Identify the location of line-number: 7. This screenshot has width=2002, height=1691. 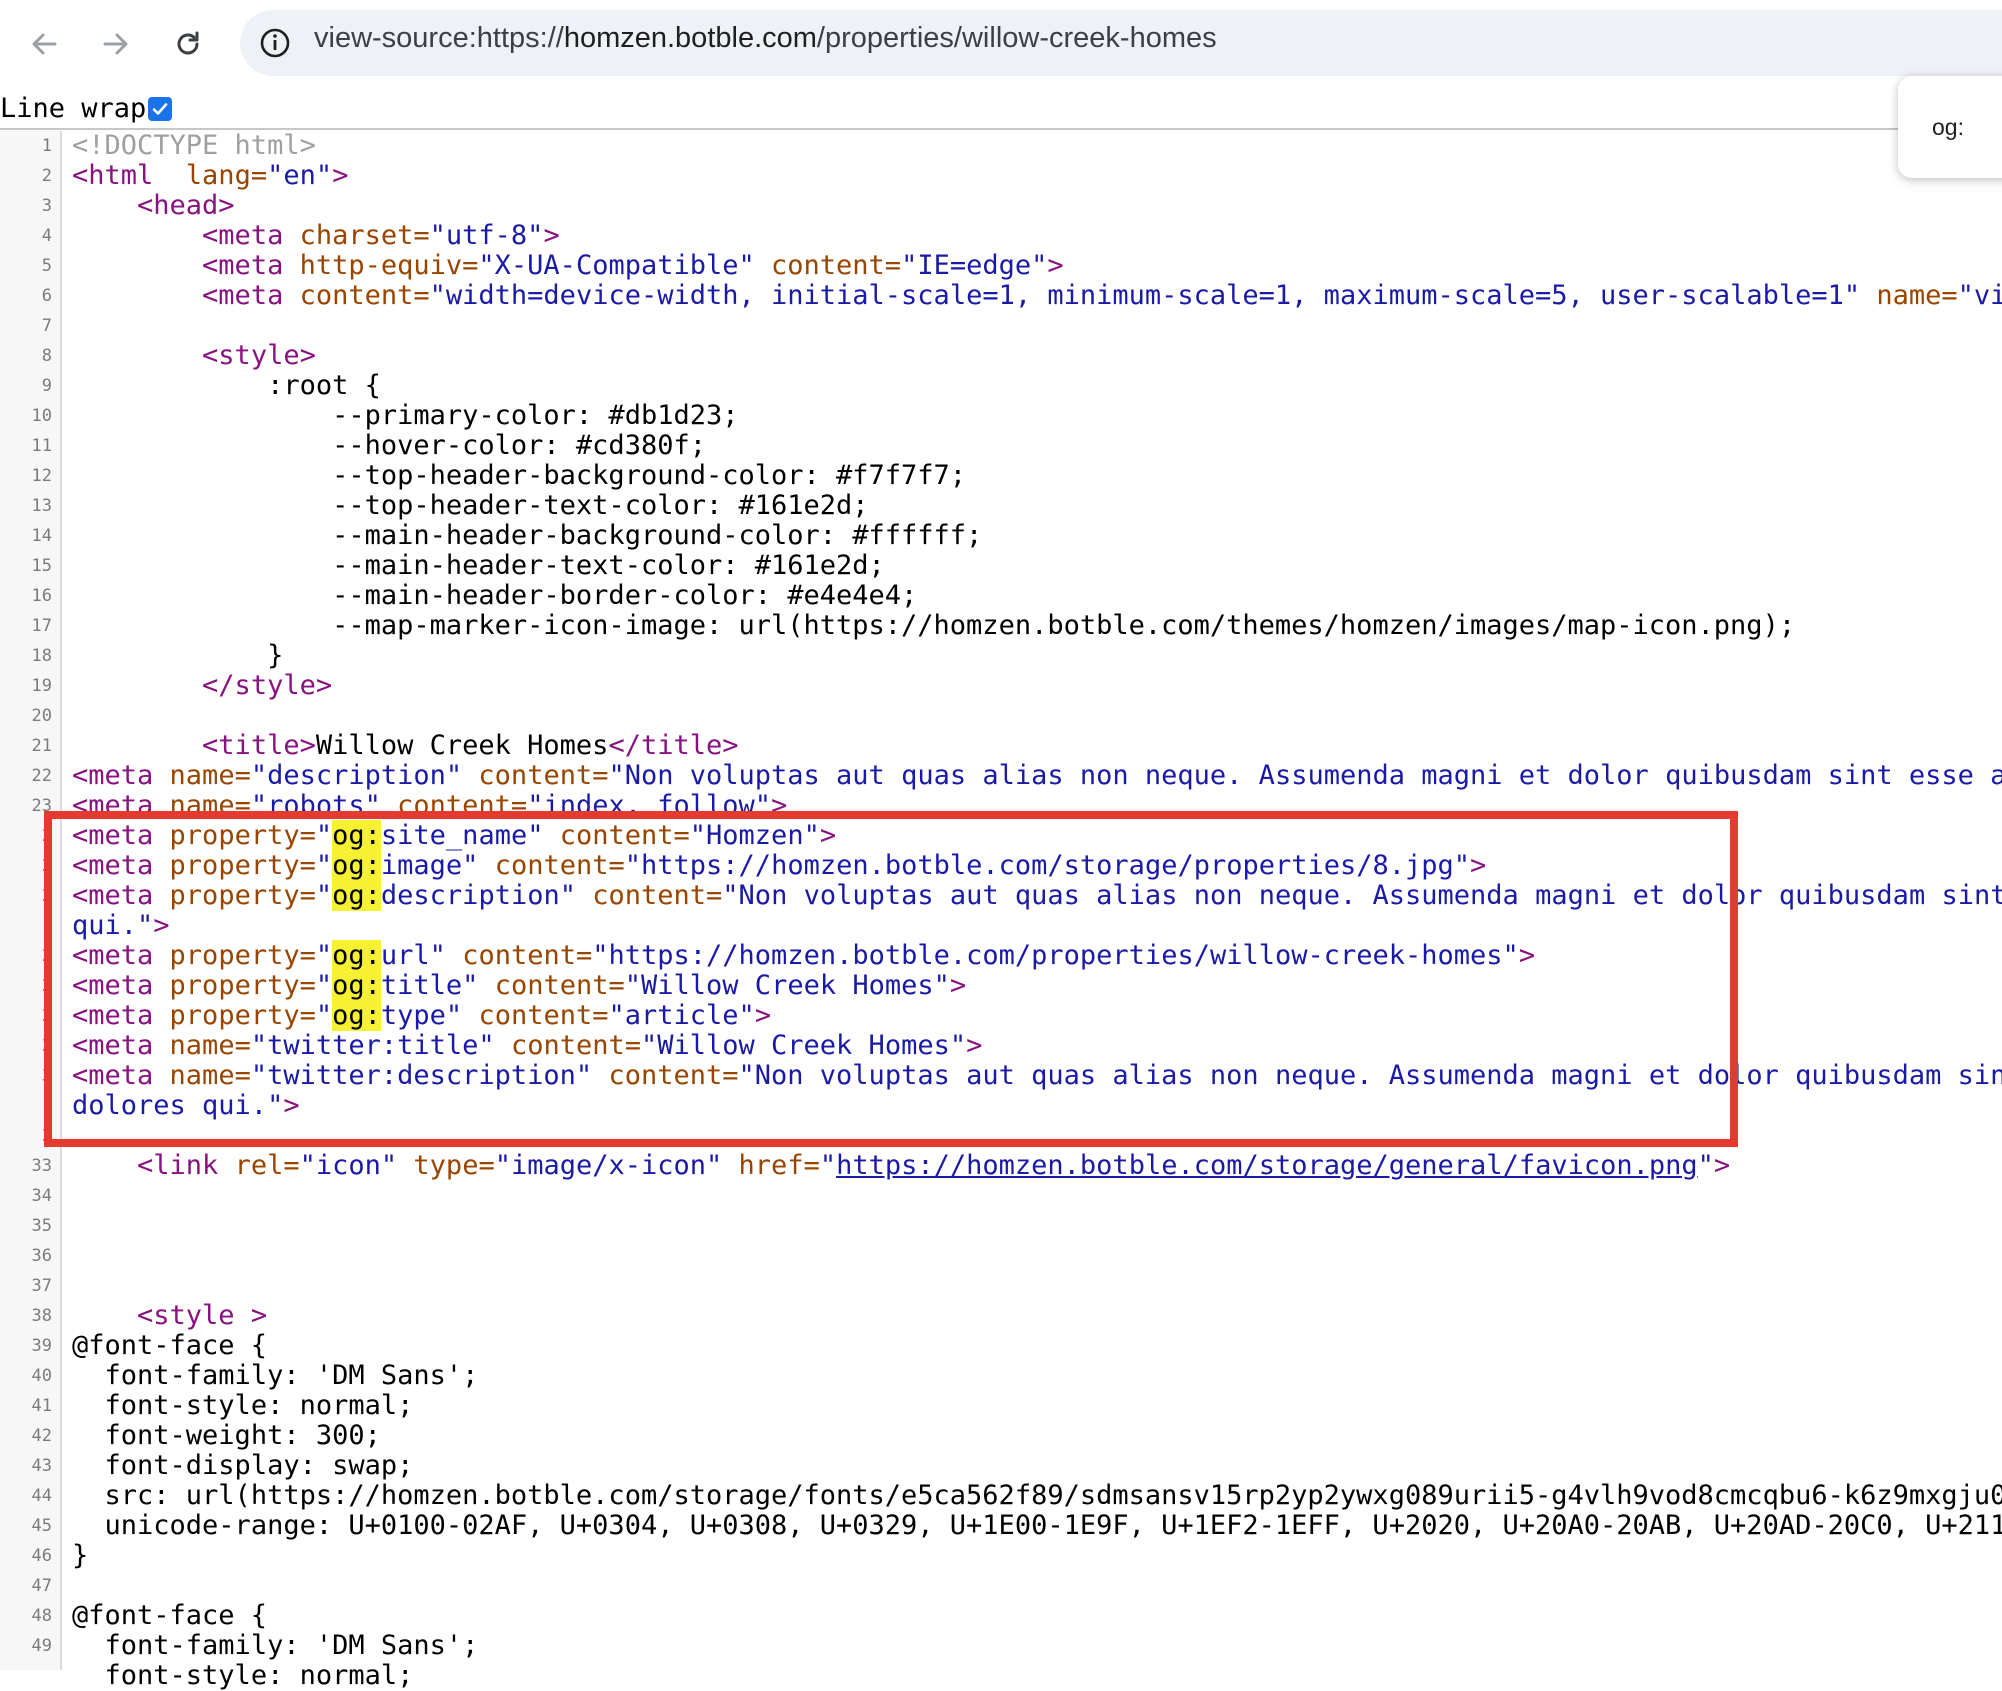
(46, 326).